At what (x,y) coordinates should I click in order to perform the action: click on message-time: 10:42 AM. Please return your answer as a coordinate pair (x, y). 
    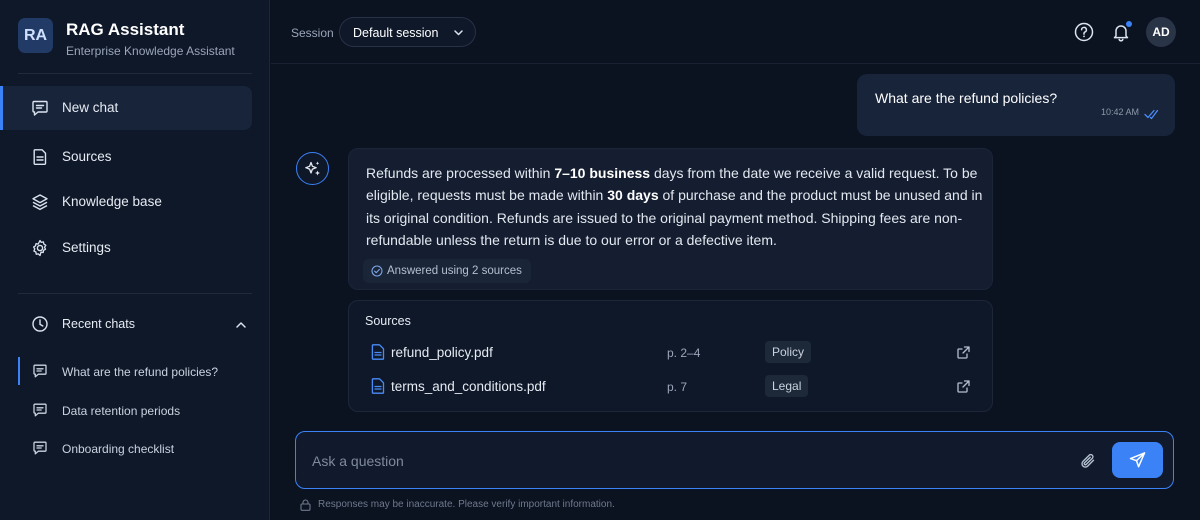
    Looking at the image, I should click on (1120, 112).